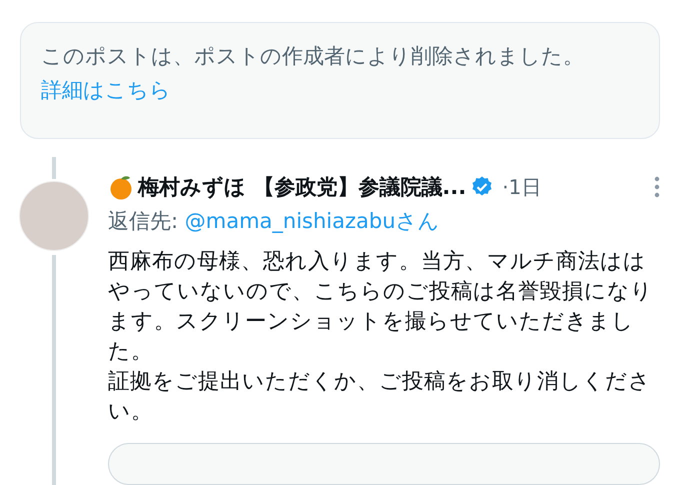  I want to click on post-time: ·1日, so click(522, 187).